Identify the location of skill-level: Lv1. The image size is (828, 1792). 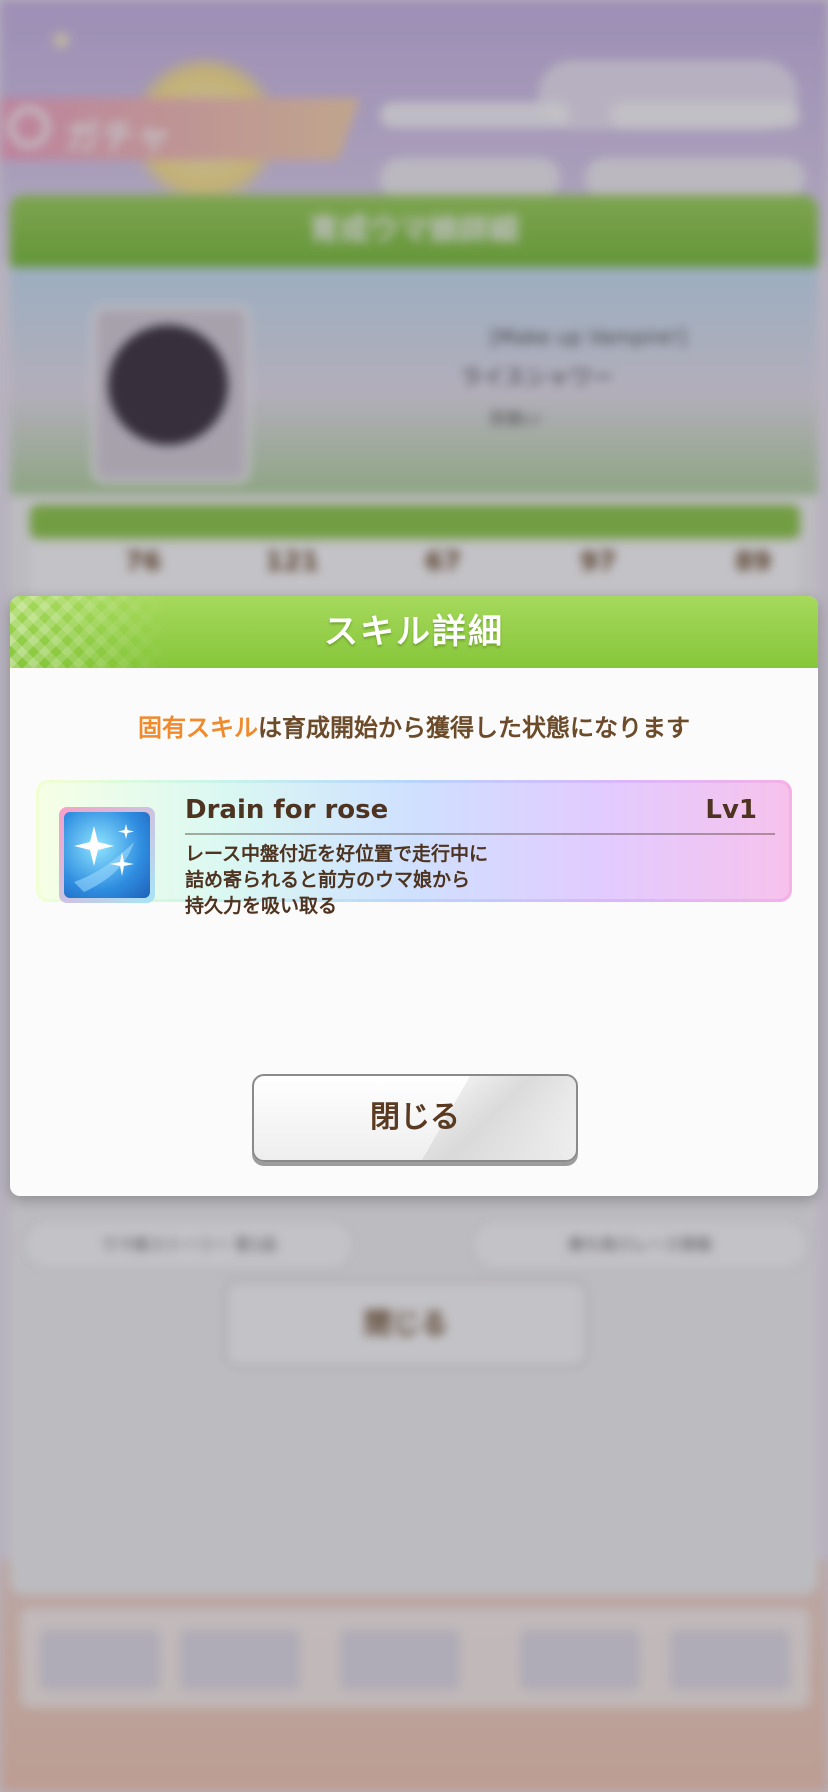
(731, 810).